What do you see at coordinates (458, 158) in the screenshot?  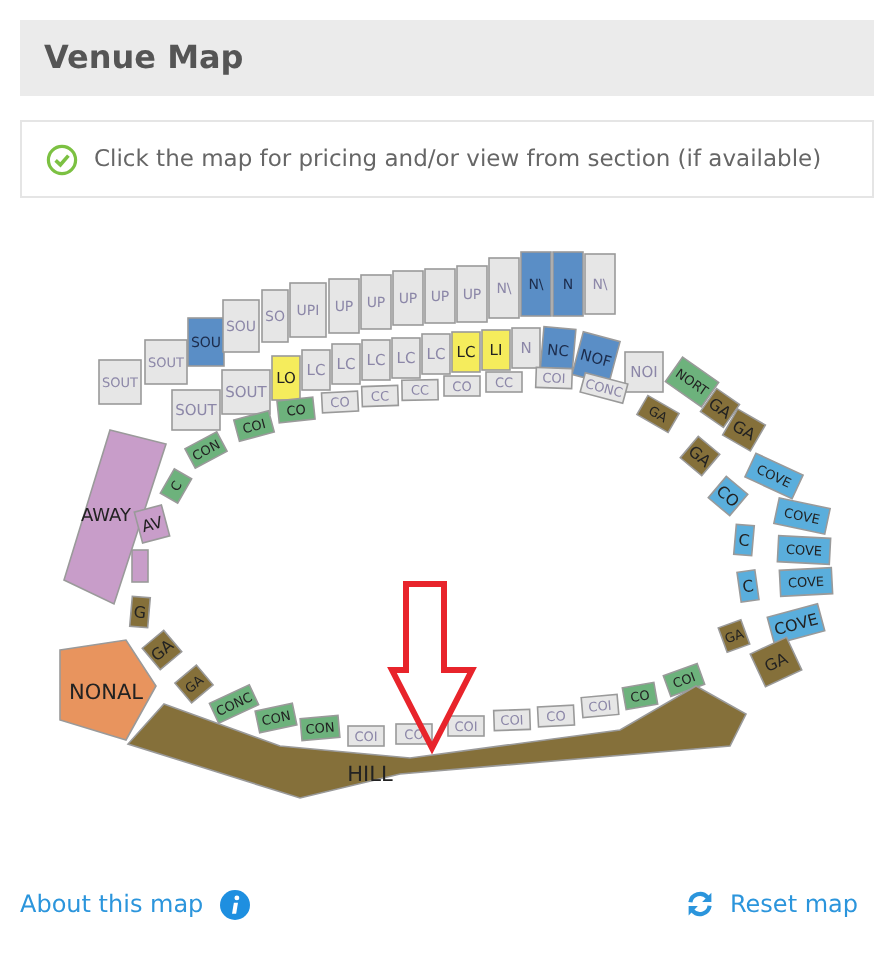 I see `info-text: Click the map for pricing and/or view from section (if available)` at bounding box center [458, 158].